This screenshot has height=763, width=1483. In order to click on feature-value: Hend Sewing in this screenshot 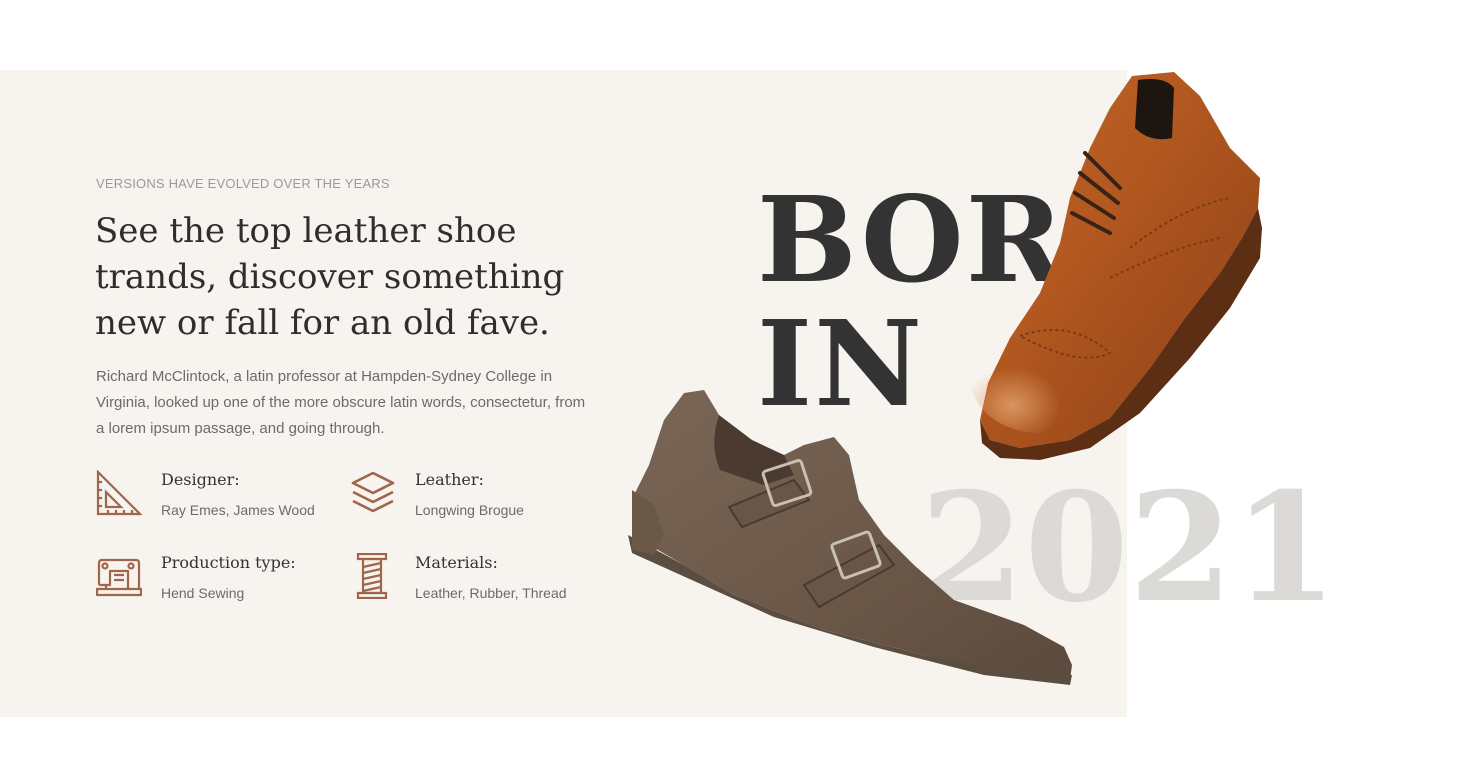, I will do `click(203, 593)`.